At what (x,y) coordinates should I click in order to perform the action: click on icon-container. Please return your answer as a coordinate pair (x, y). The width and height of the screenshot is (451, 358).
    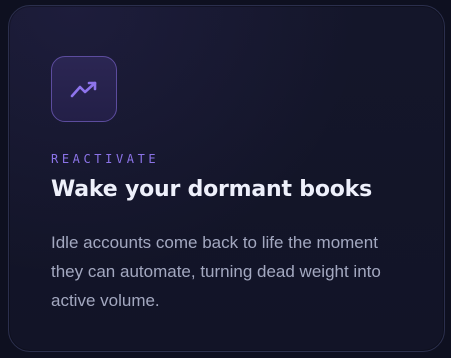
    Looking at the image, I should click on (84, 89).